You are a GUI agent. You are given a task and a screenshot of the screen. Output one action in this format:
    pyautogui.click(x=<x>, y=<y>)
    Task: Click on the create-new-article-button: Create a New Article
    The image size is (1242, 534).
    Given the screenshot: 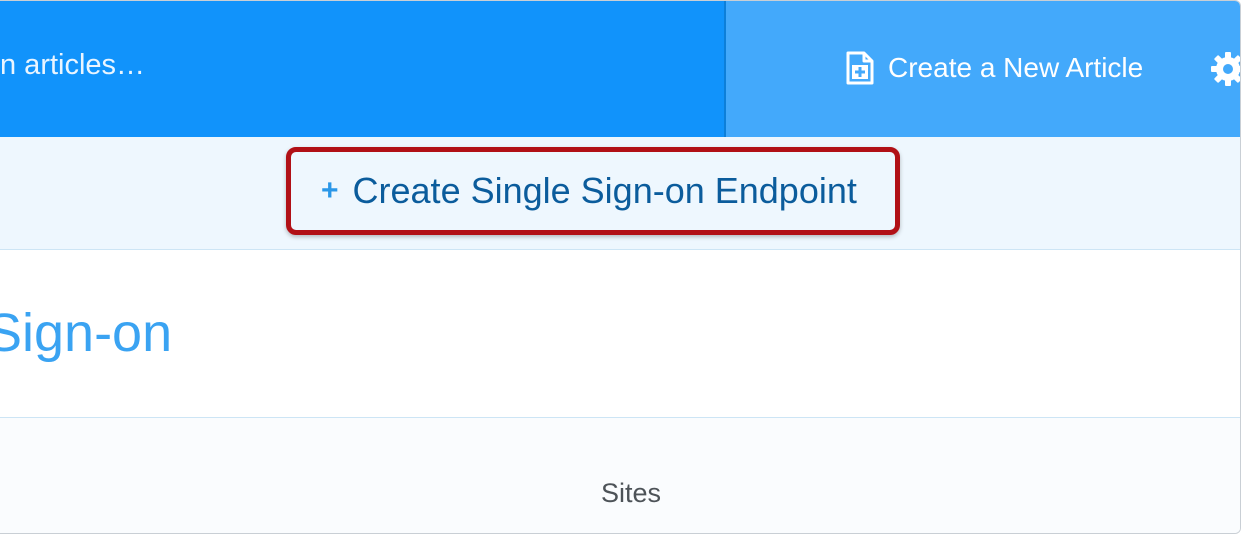 What is the action you would take?
    pyautogui.click(x=994, y=68)
    